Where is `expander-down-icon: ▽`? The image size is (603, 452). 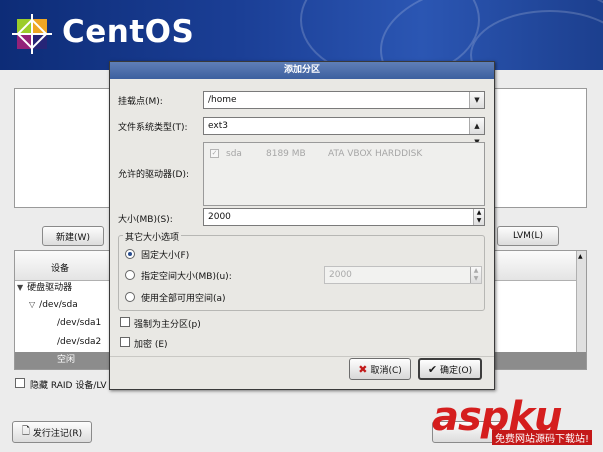
expander-down-icon: ▽ is located at coordinates (32, 304).